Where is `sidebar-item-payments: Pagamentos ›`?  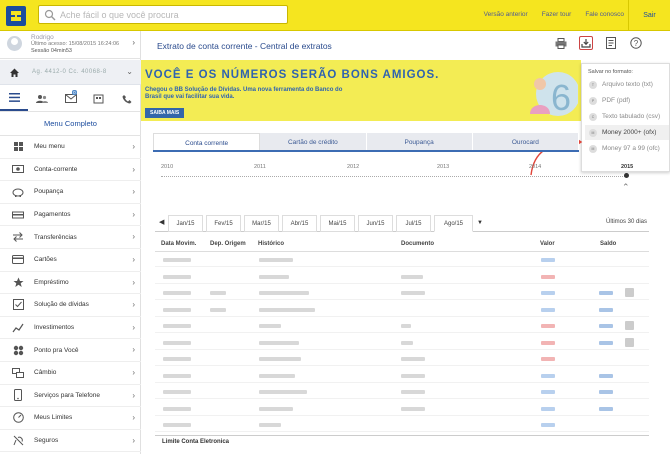 sidebar-item-payments: Pagamentos › is located at coordinates (70, 215).